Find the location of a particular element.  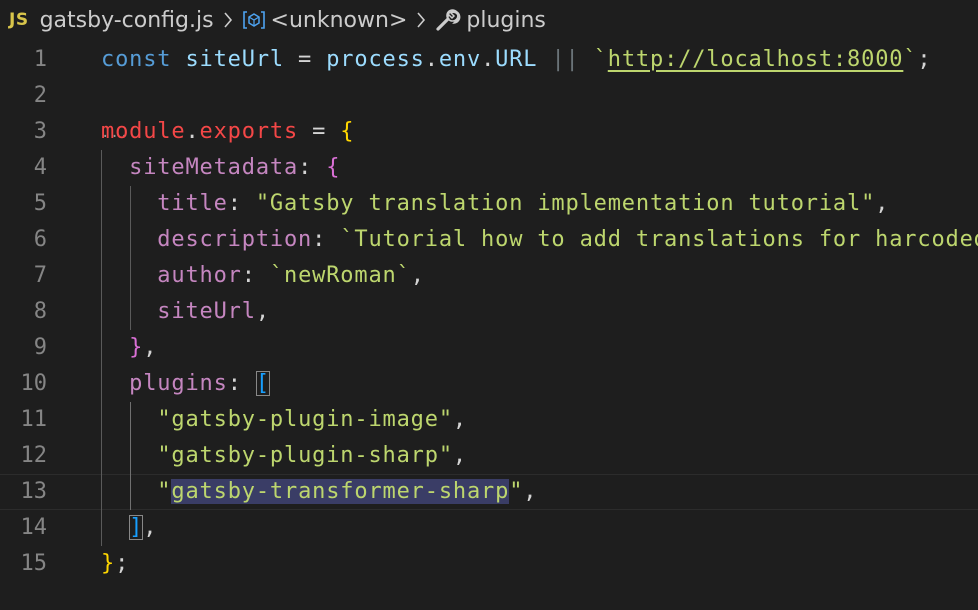

line-number: 2 is located at coordinates (40, 95).